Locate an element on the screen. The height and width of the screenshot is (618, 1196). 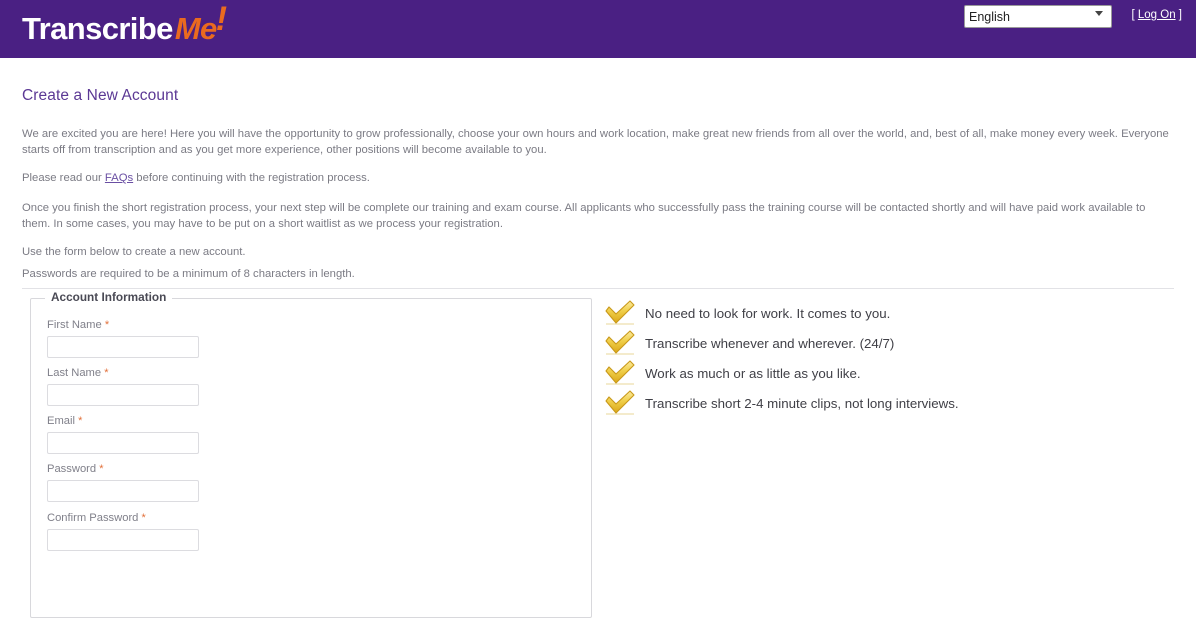
language-select: English is located at coordinates (1038, 16).